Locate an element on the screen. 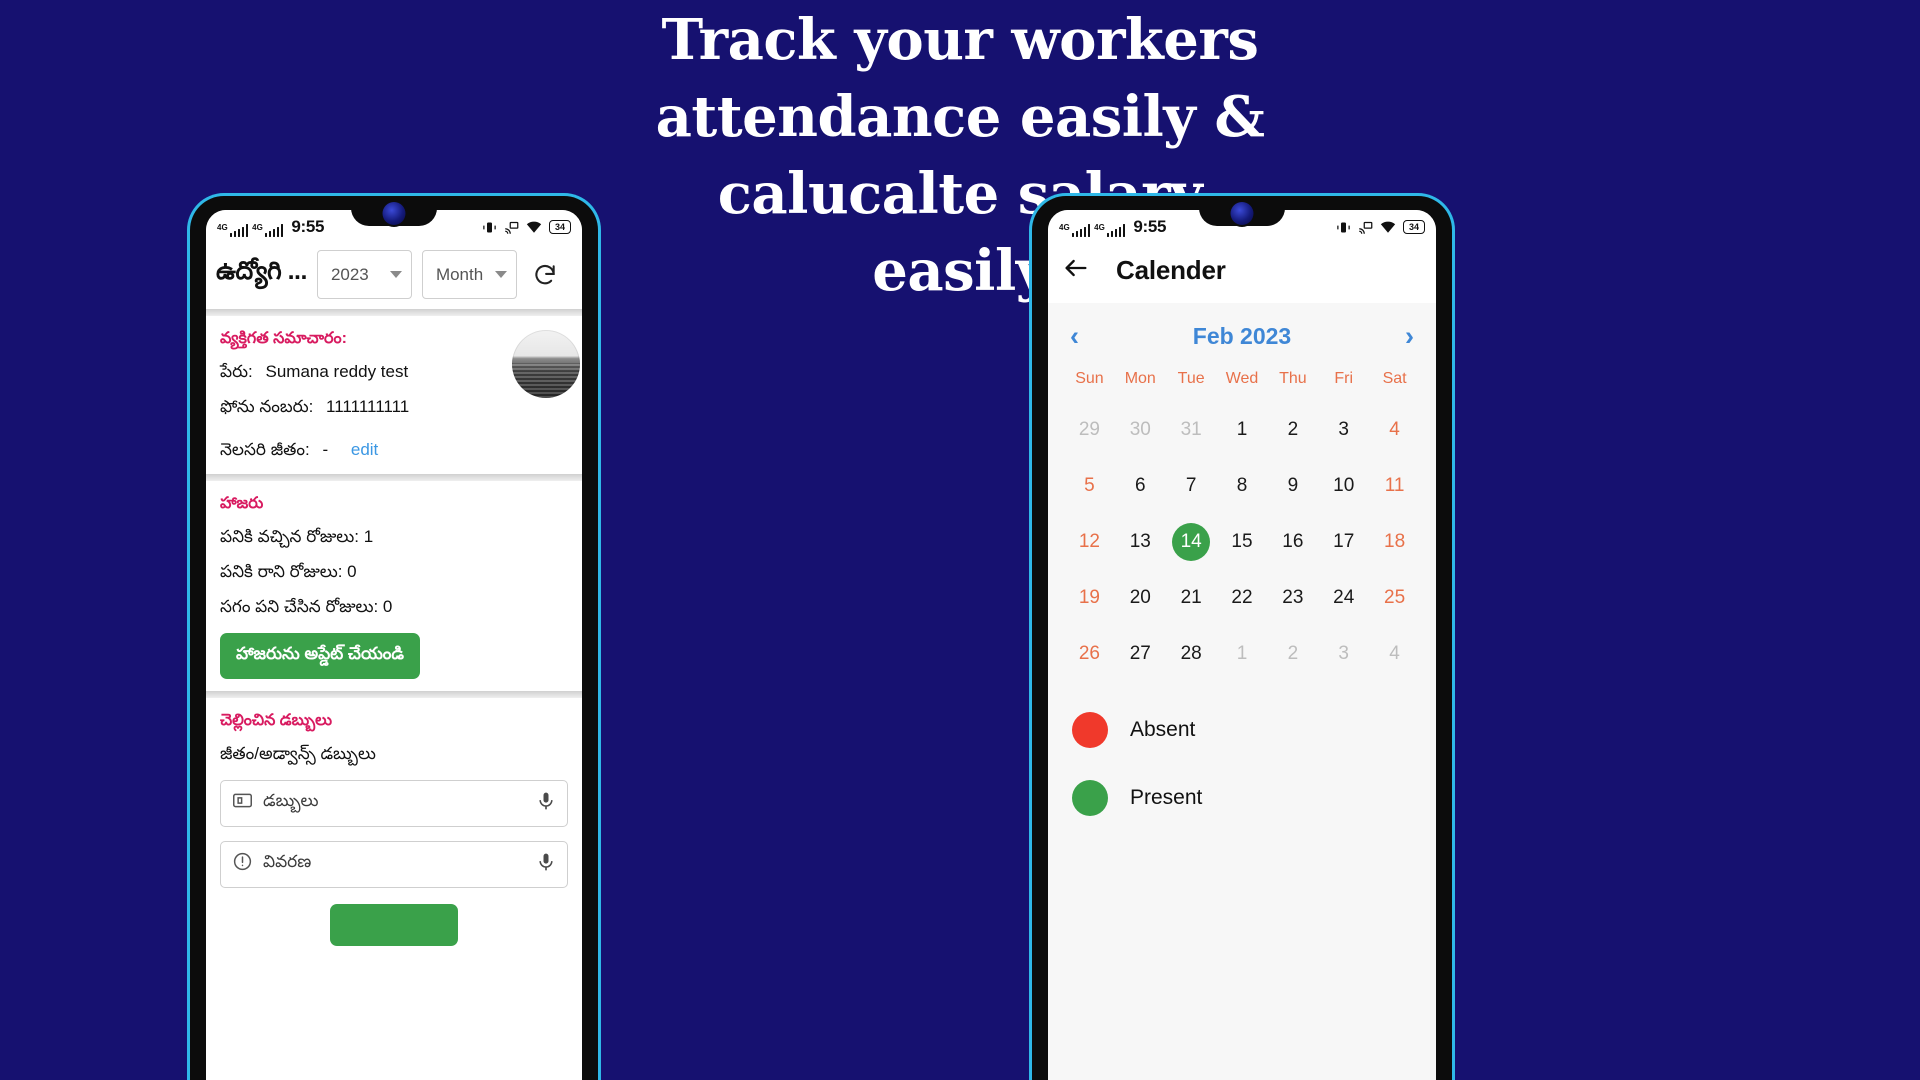 This screenshot has height=1080, width=1920. month-dropdown: Month is located at coordinates (469, 274).